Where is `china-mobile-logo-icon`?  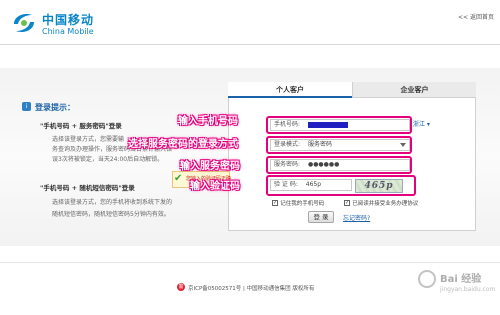
china-mobile-logo-icon is located at coordinates (24, 23).